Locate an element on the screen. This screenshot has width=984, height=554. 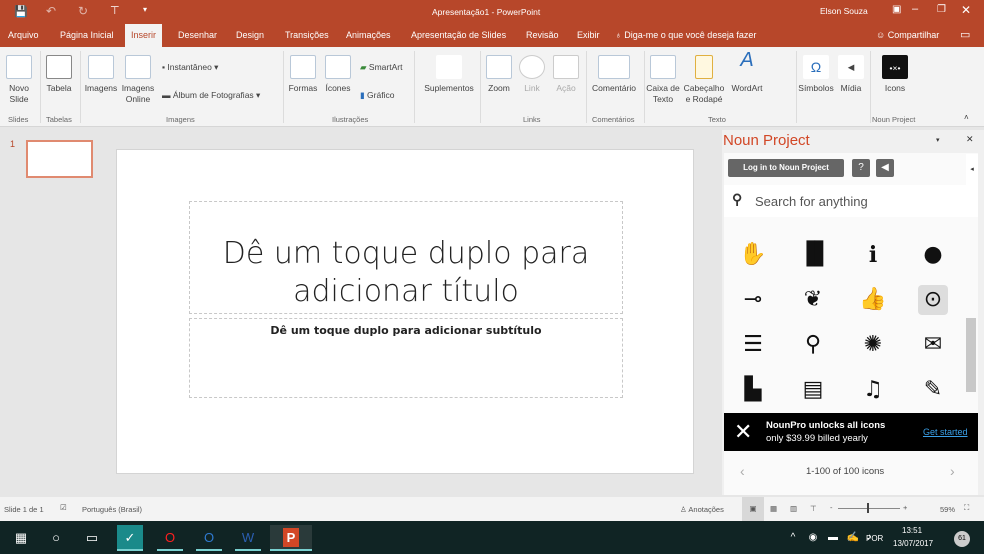
slideshow-icon: ⊤ is located at coordinates (813, 508).